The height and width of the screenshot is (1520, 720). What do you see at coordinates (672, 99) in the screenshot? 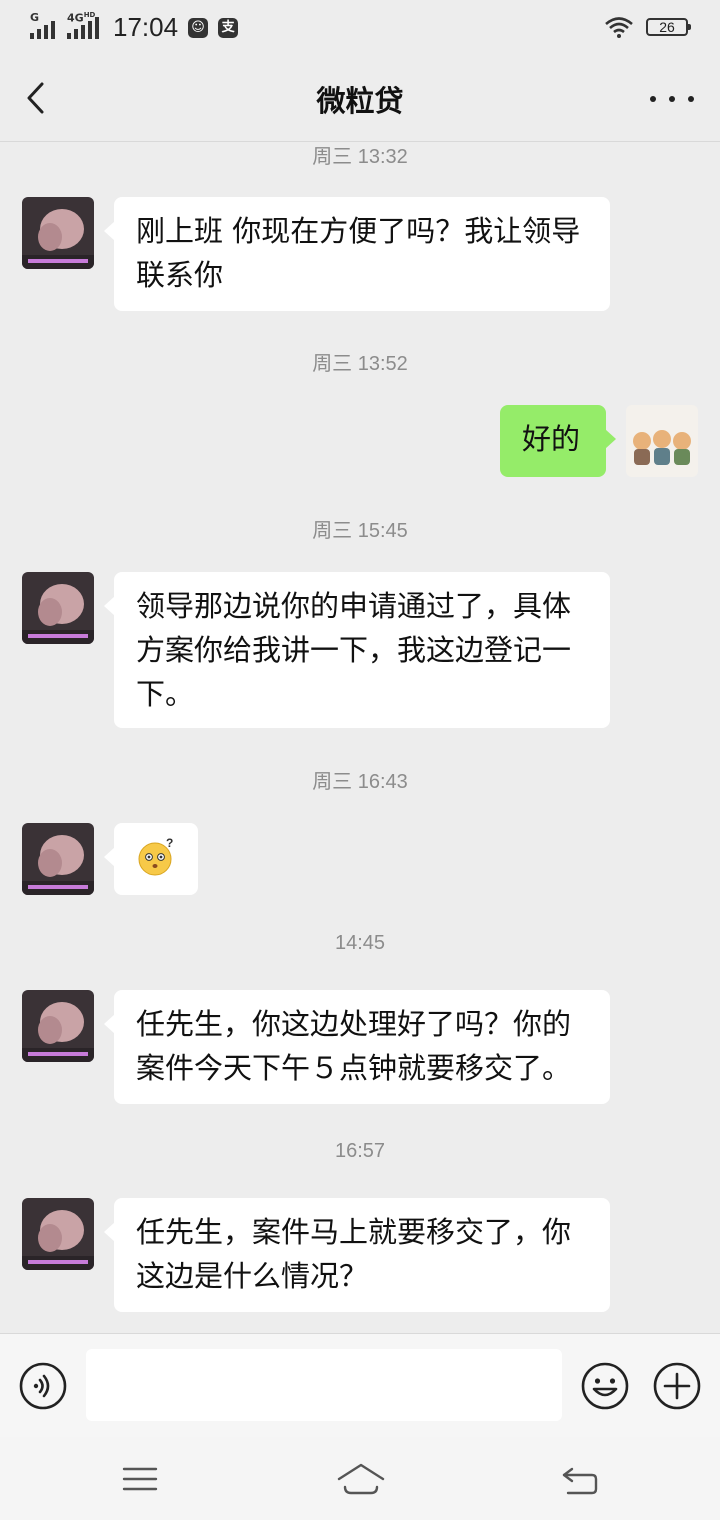
I see `more-dots-icon` at bounding box center [672, 99].